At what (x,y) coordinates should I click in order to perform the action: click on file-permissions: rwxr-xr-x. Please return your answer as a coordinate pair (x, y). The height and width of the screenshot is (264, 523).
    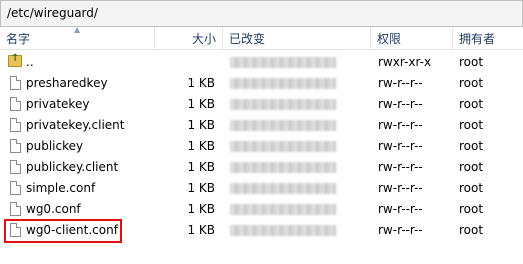
    Looking at the image, I should click on (405, 62).